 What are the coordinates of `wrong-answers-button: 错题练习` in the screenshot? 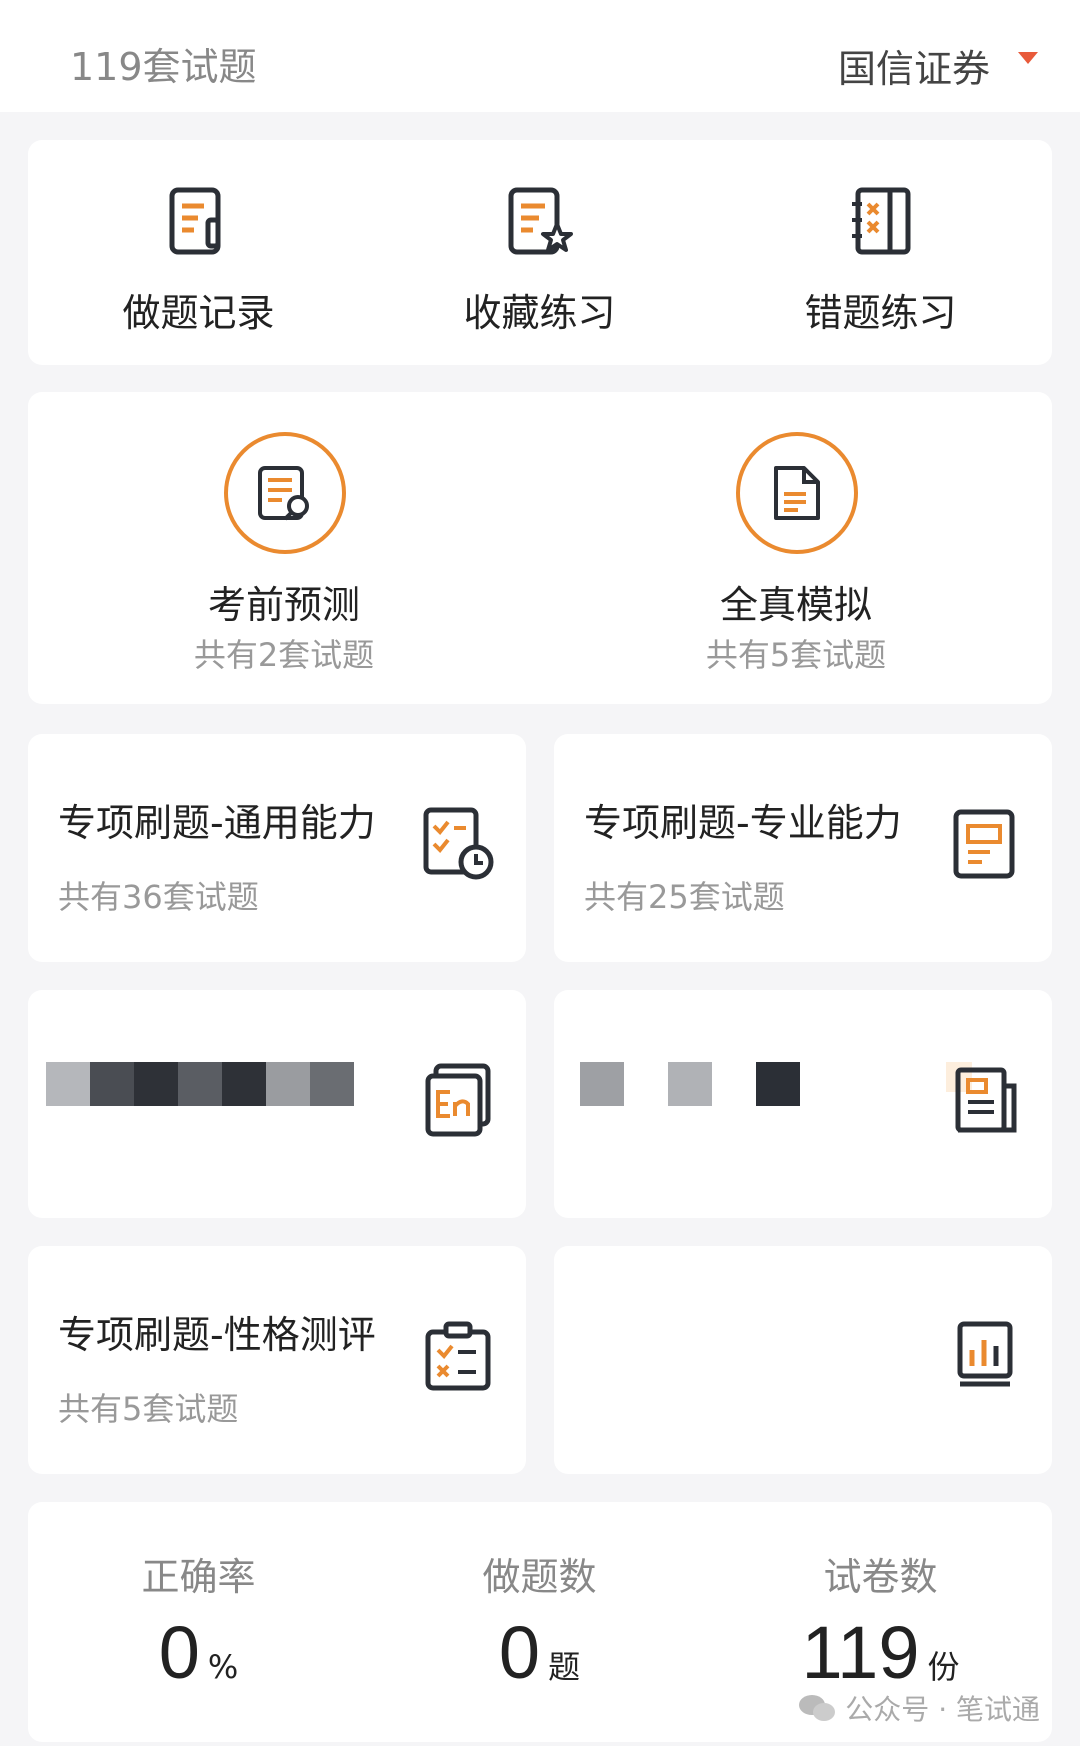 It's located at (880, 252).